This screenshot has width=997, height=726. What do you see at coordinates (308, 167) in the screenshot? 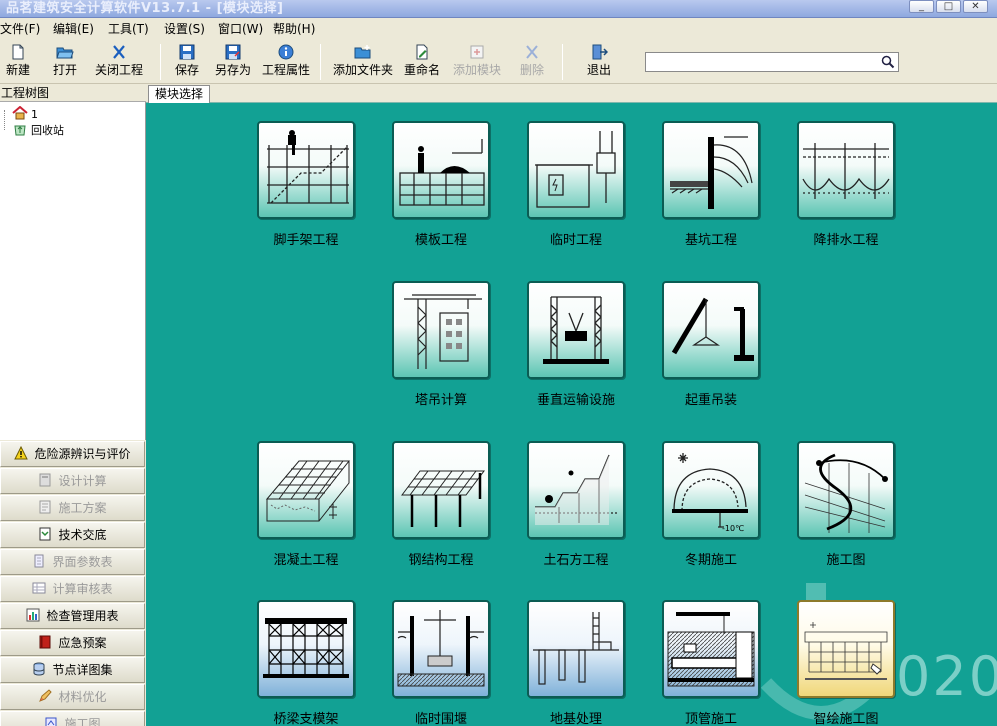
I see `scaffold-icon` at bounding box center [308, 167].